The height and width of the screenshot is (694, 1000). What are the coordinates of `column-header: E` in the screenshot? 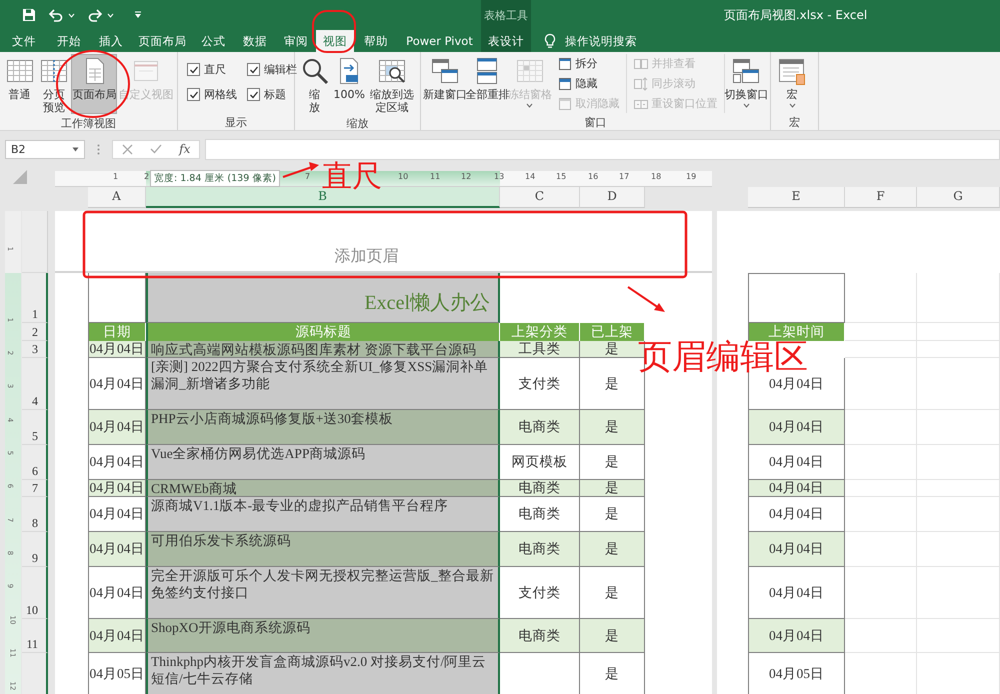 It's located at (796, 197).